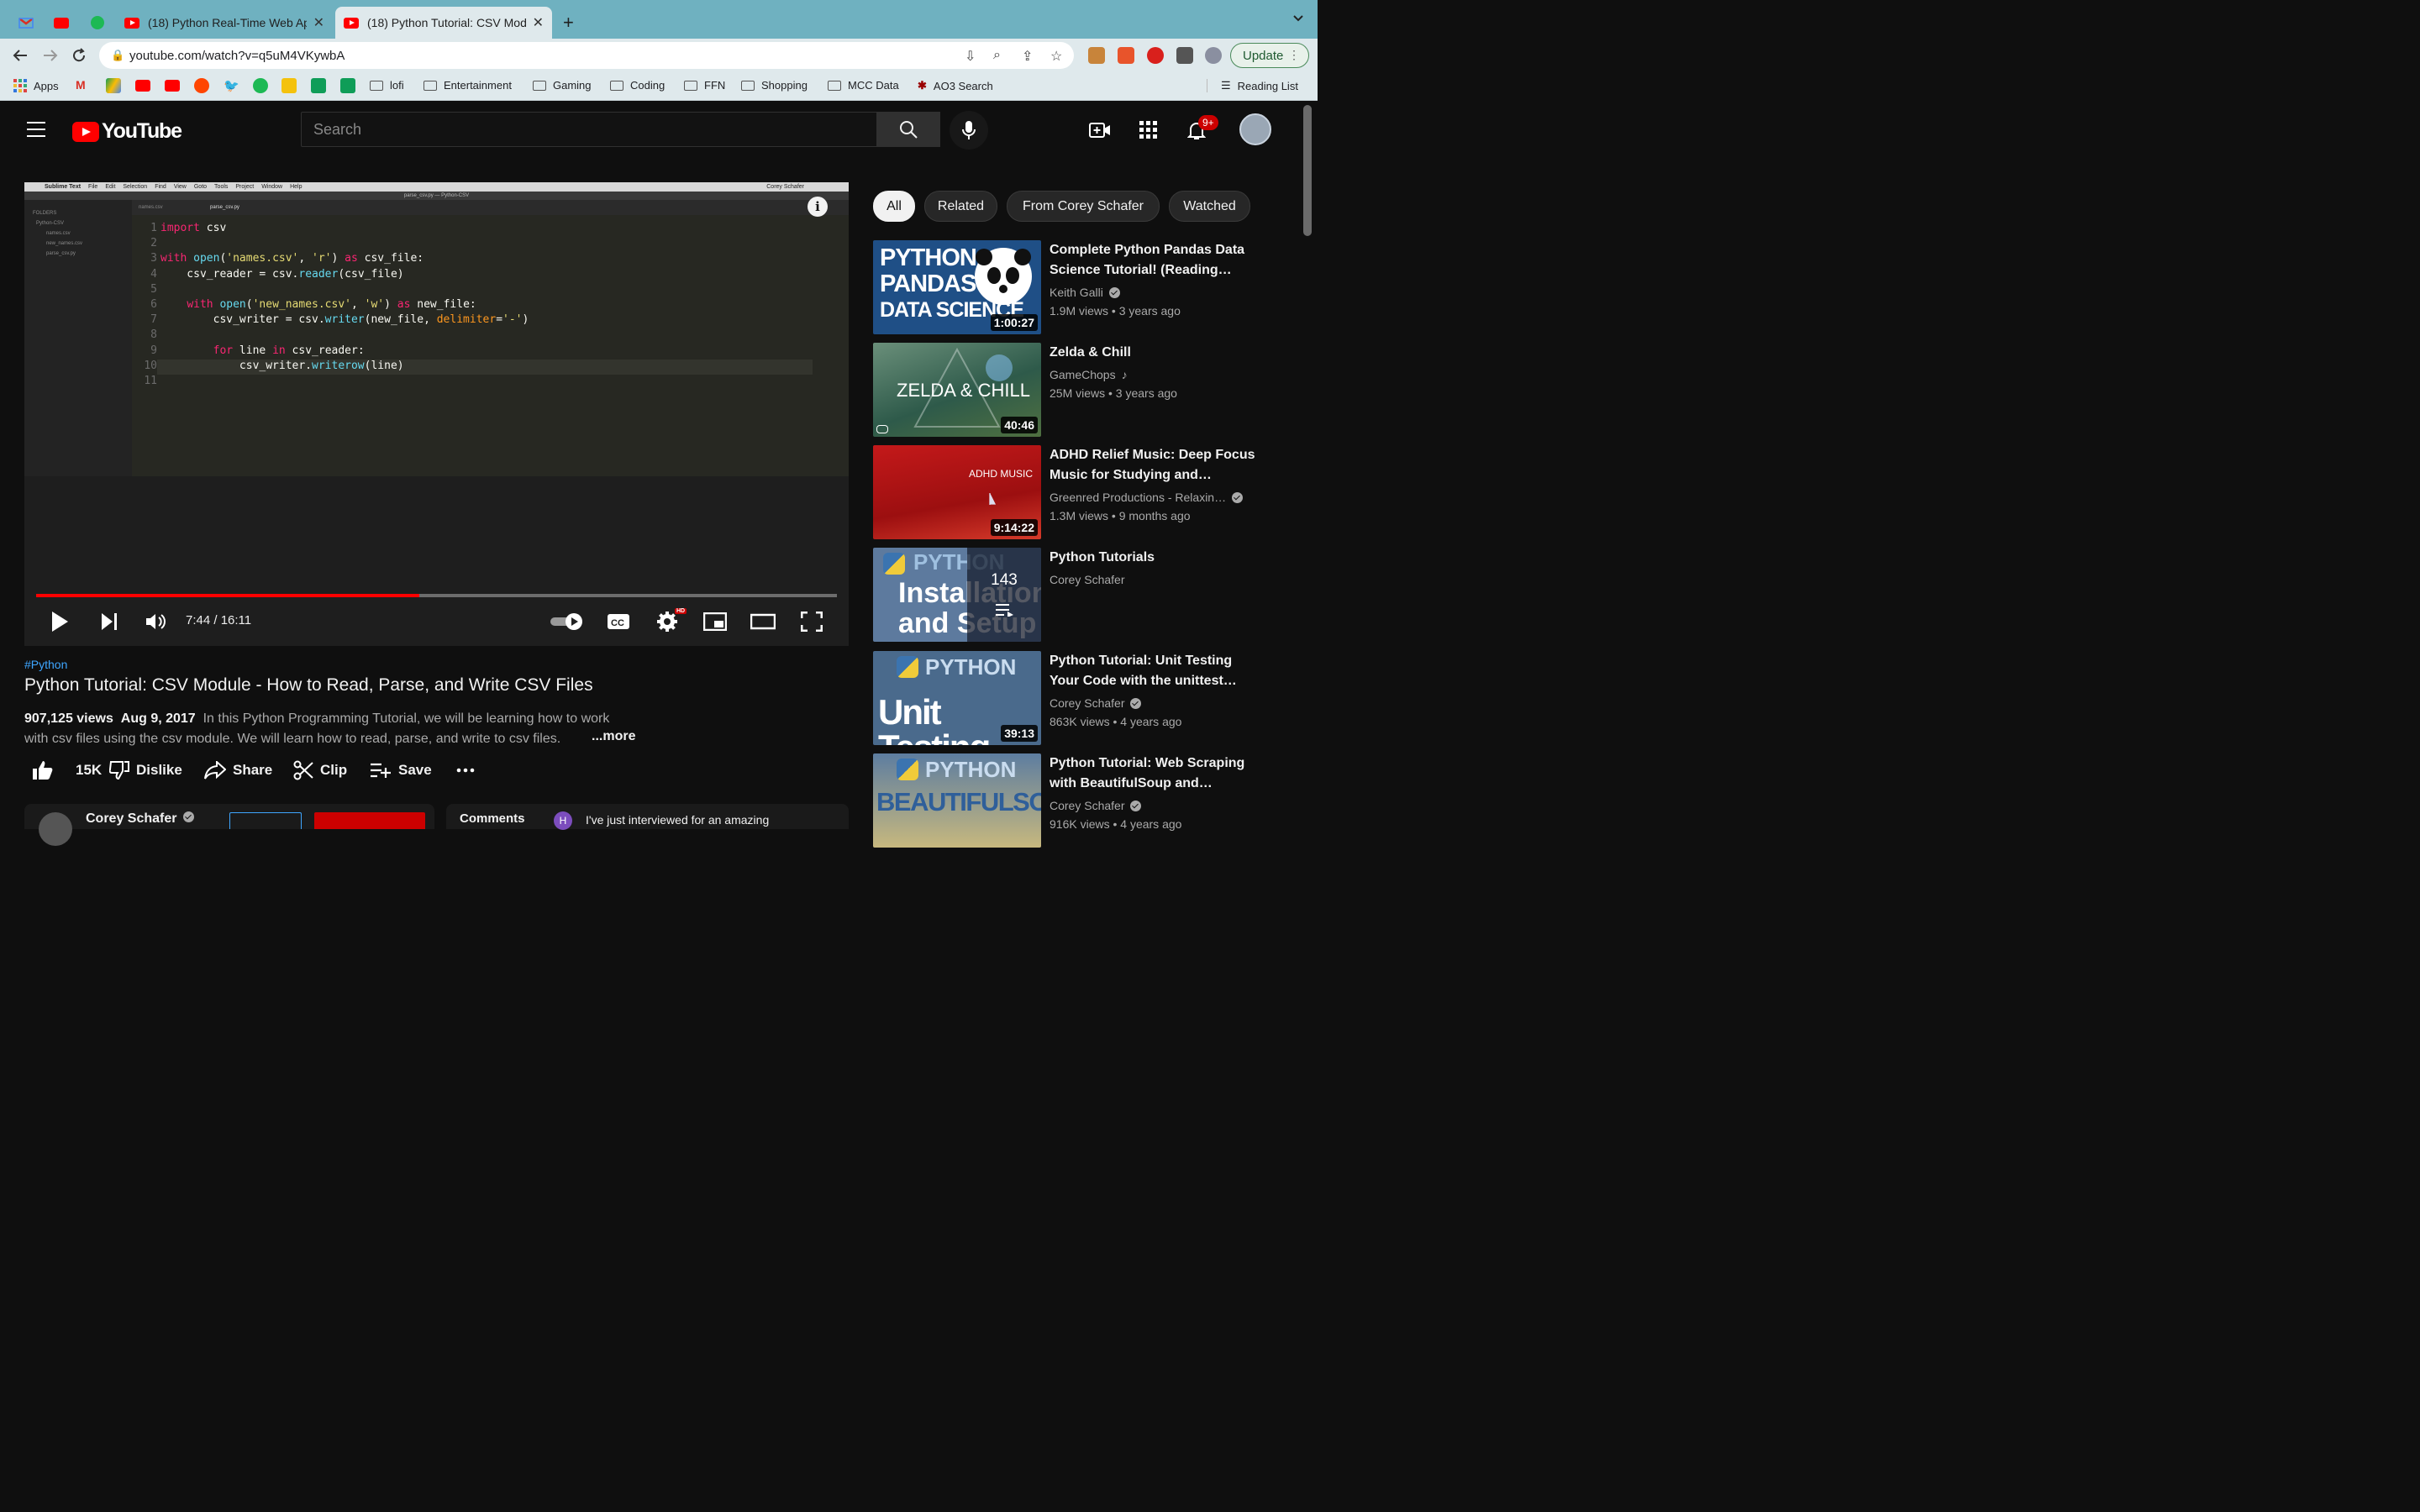 The width and height of the screenshot is (2420, 1512). What do you see at coordinates (763, 621) in the screenshot?
I see `theater-mode-button` at bounding box center [763, 621].